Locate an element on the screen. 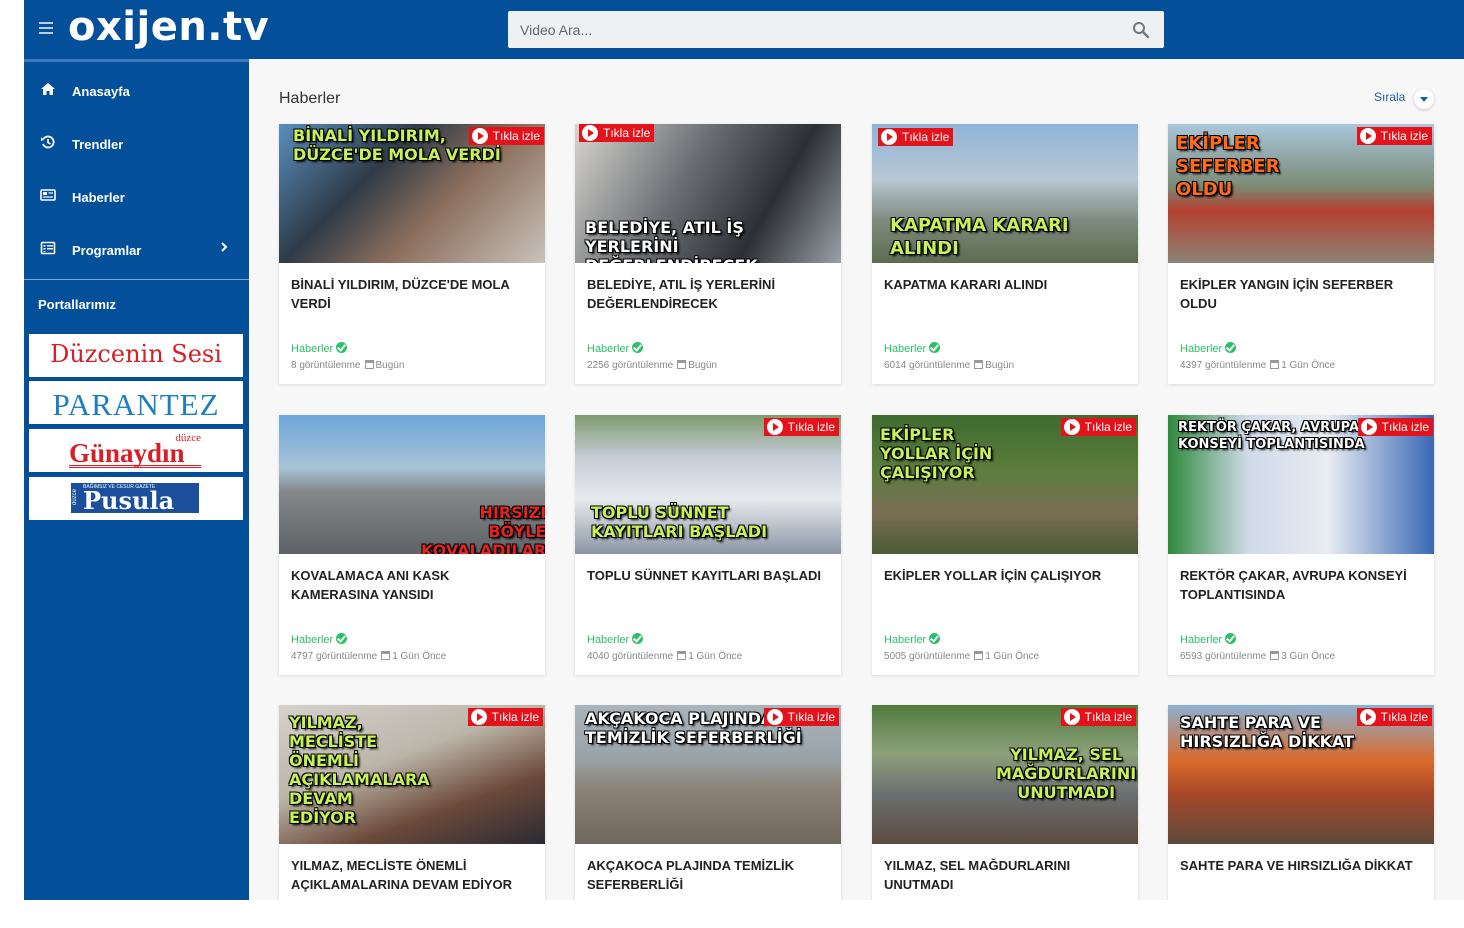 This screenshot has height=928, width=1464. video-thumbnail: HIRSIZI BÖYLE KOVALADILAR is located at coordinates (412, 484).